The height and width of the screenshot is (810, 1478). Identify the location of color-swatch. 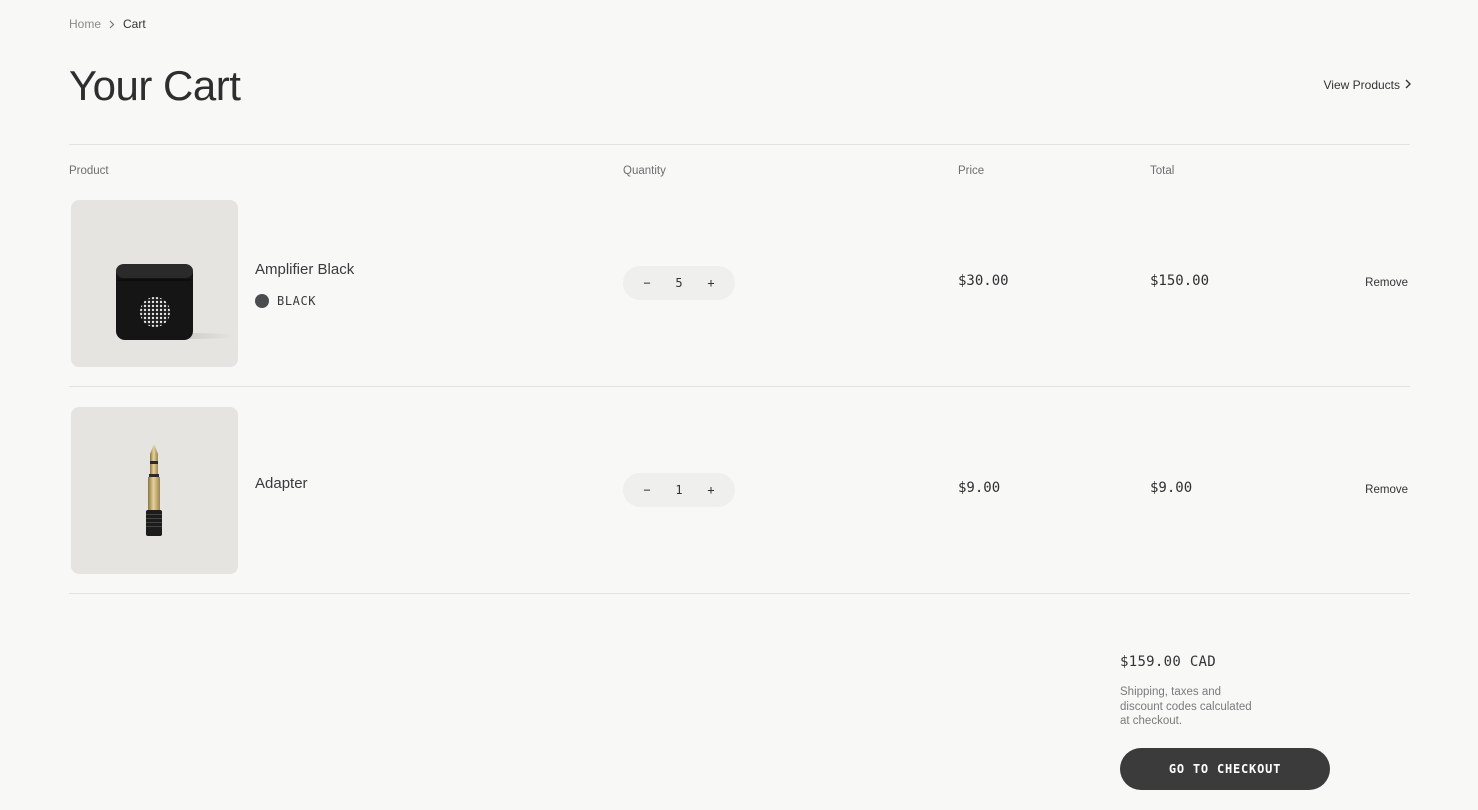
(262, 301).